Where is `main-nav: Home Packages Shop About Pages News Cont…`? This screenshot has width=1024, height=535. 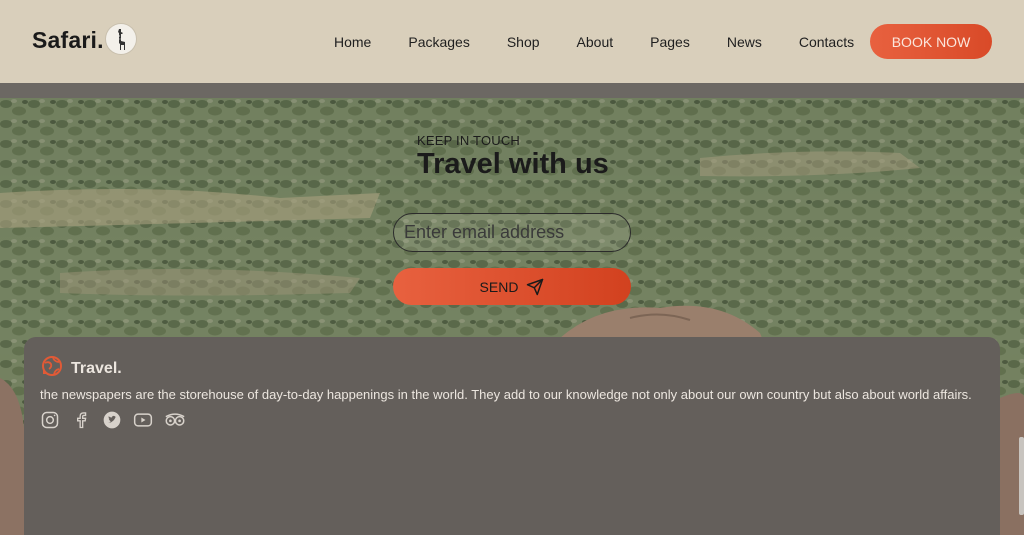
main-nav: Home Packages Shop About Pages News Cont… is located at coordinates (612, 42).